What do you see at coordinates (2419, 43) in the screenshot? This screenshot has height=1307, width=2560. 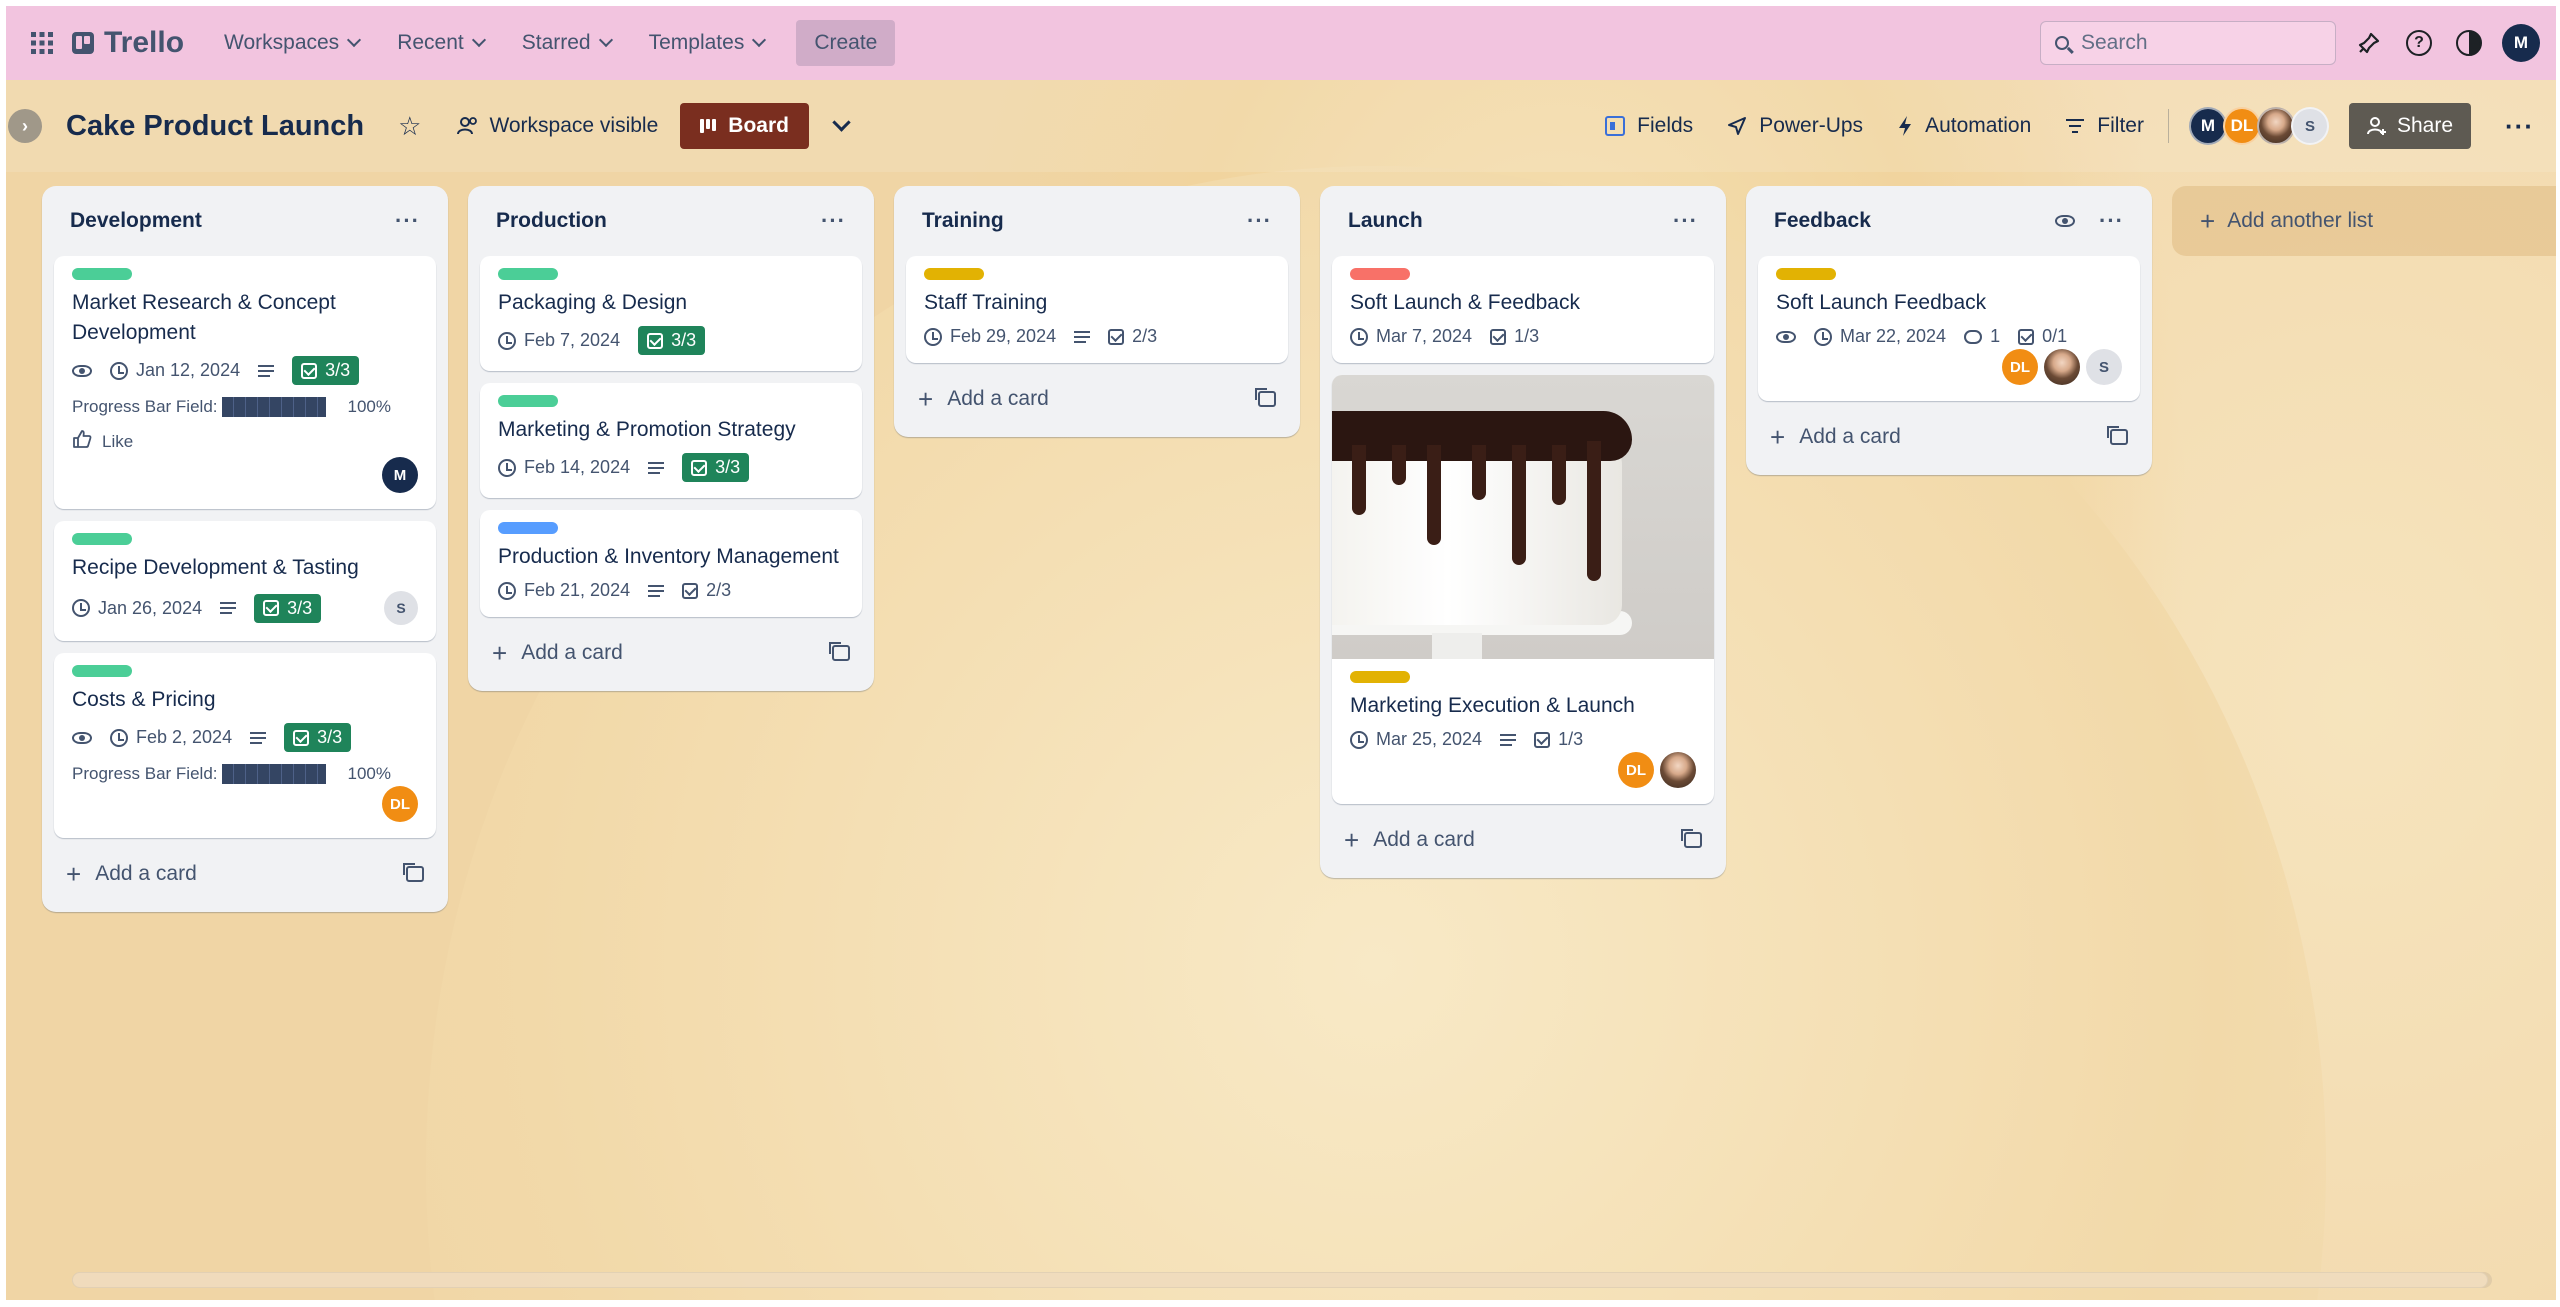 I see `help-icon: ?` at bounding box center [2419, 43].